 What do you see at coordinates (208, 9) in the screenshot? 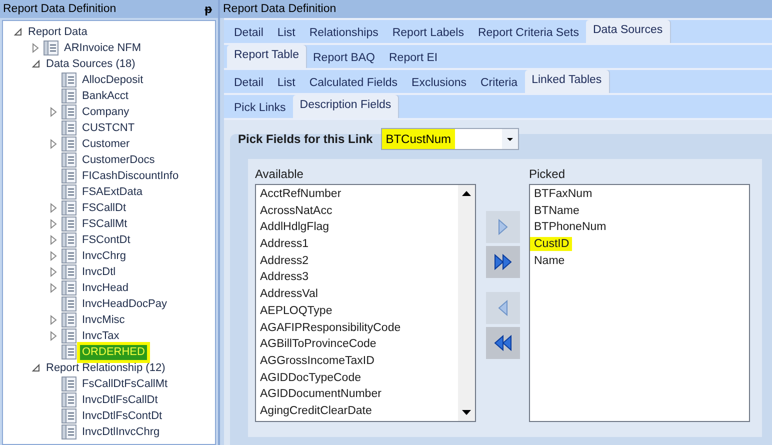
I see `pin-icon: ᵽ` at bounding box center [208, 9].